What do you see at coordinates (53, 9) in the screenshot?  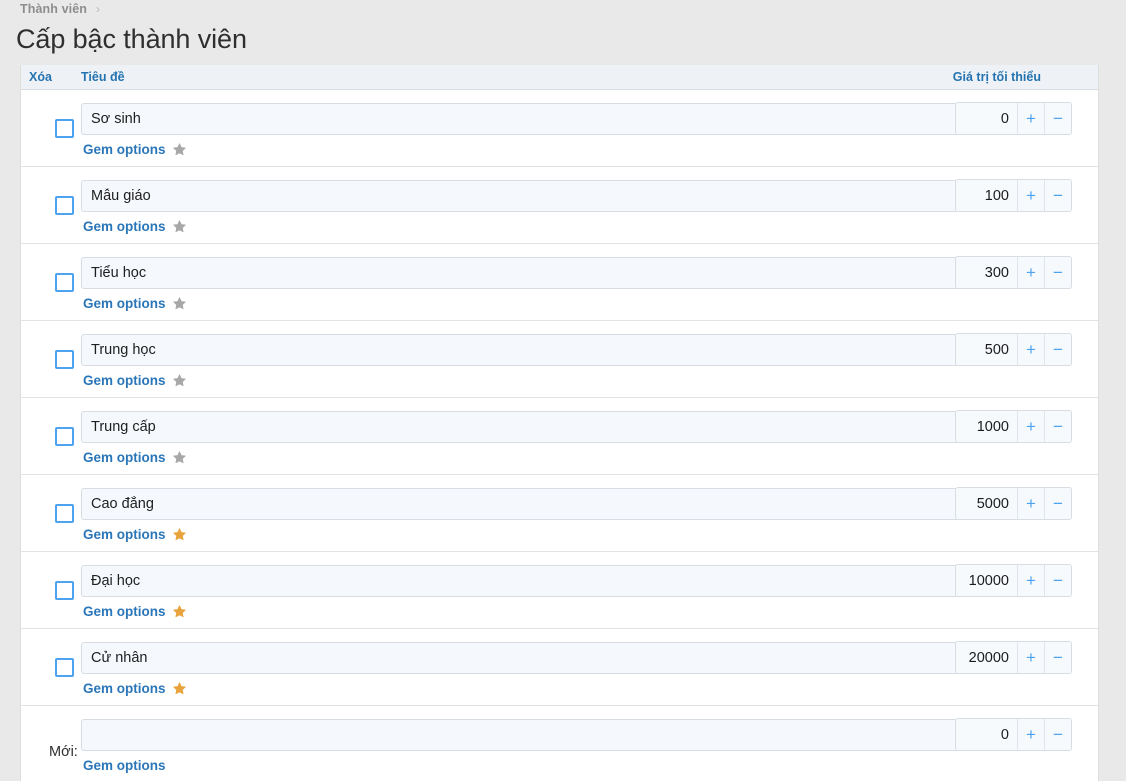 I see `breadcrumb-item-thanh-vien: Thành viên` at bounding box center [53, 9].